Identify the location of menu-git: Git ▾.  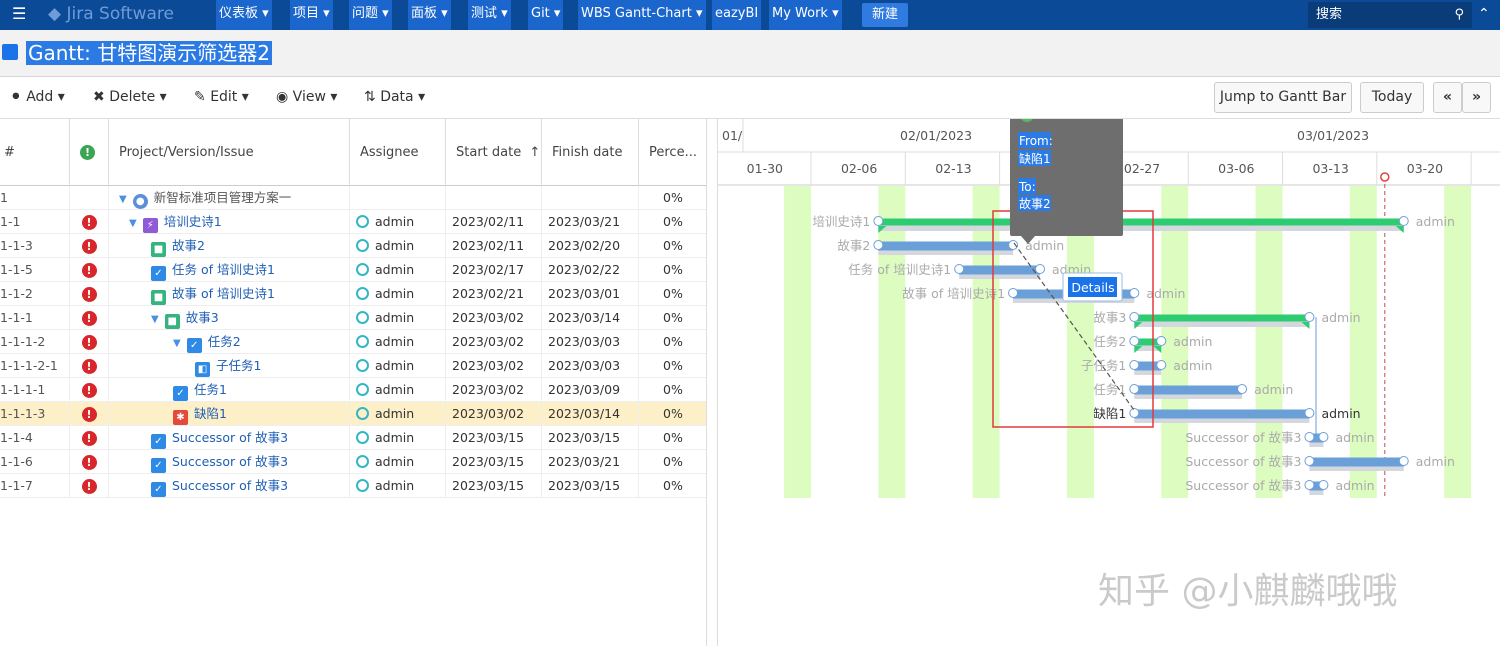
(546, 15).